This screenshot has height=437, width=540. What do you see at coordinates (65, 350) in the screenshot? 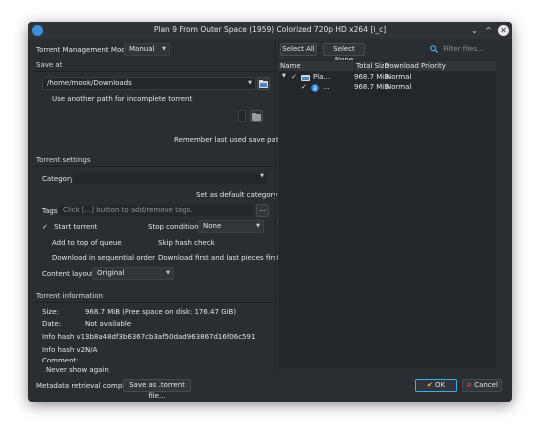
I see `info-hash-v2-label: Info hash v2:` at bounding box center [65, 350].